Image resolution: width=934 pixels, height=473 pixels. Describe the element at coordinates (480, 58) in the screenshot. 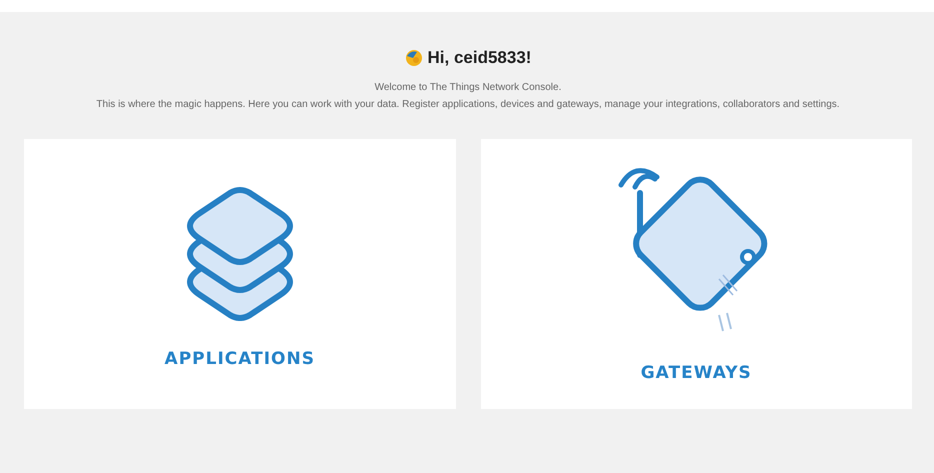

I see `greeting-heading: Hi, ceid5833!` at that location.